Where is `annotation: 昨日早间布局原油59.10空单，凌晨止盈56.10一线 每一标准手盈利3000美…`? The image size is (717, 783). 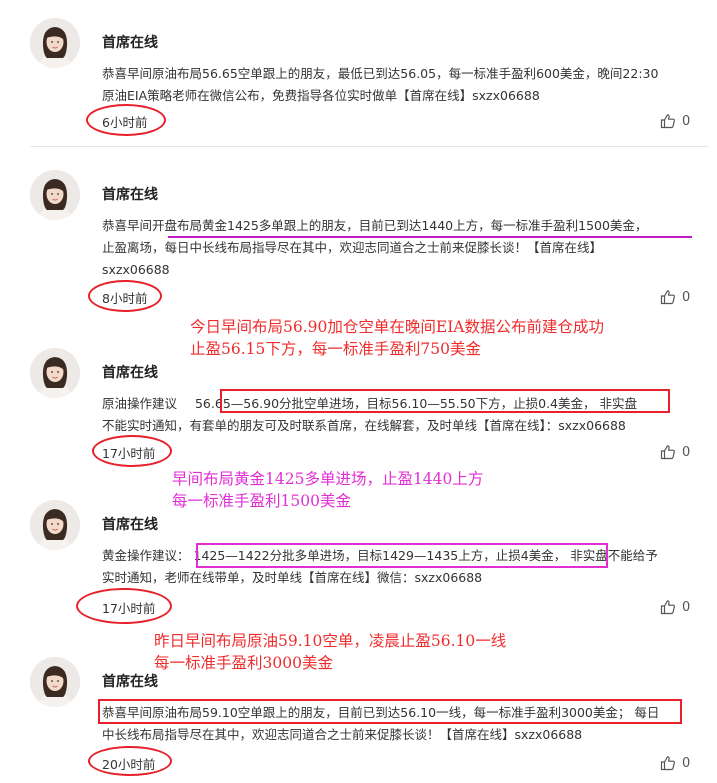 annotation: 昨日早间布局原油59.10空单，凌晨止盈56.10一线 每一标准手盈利3000美… is located at coordinates (330, 652).